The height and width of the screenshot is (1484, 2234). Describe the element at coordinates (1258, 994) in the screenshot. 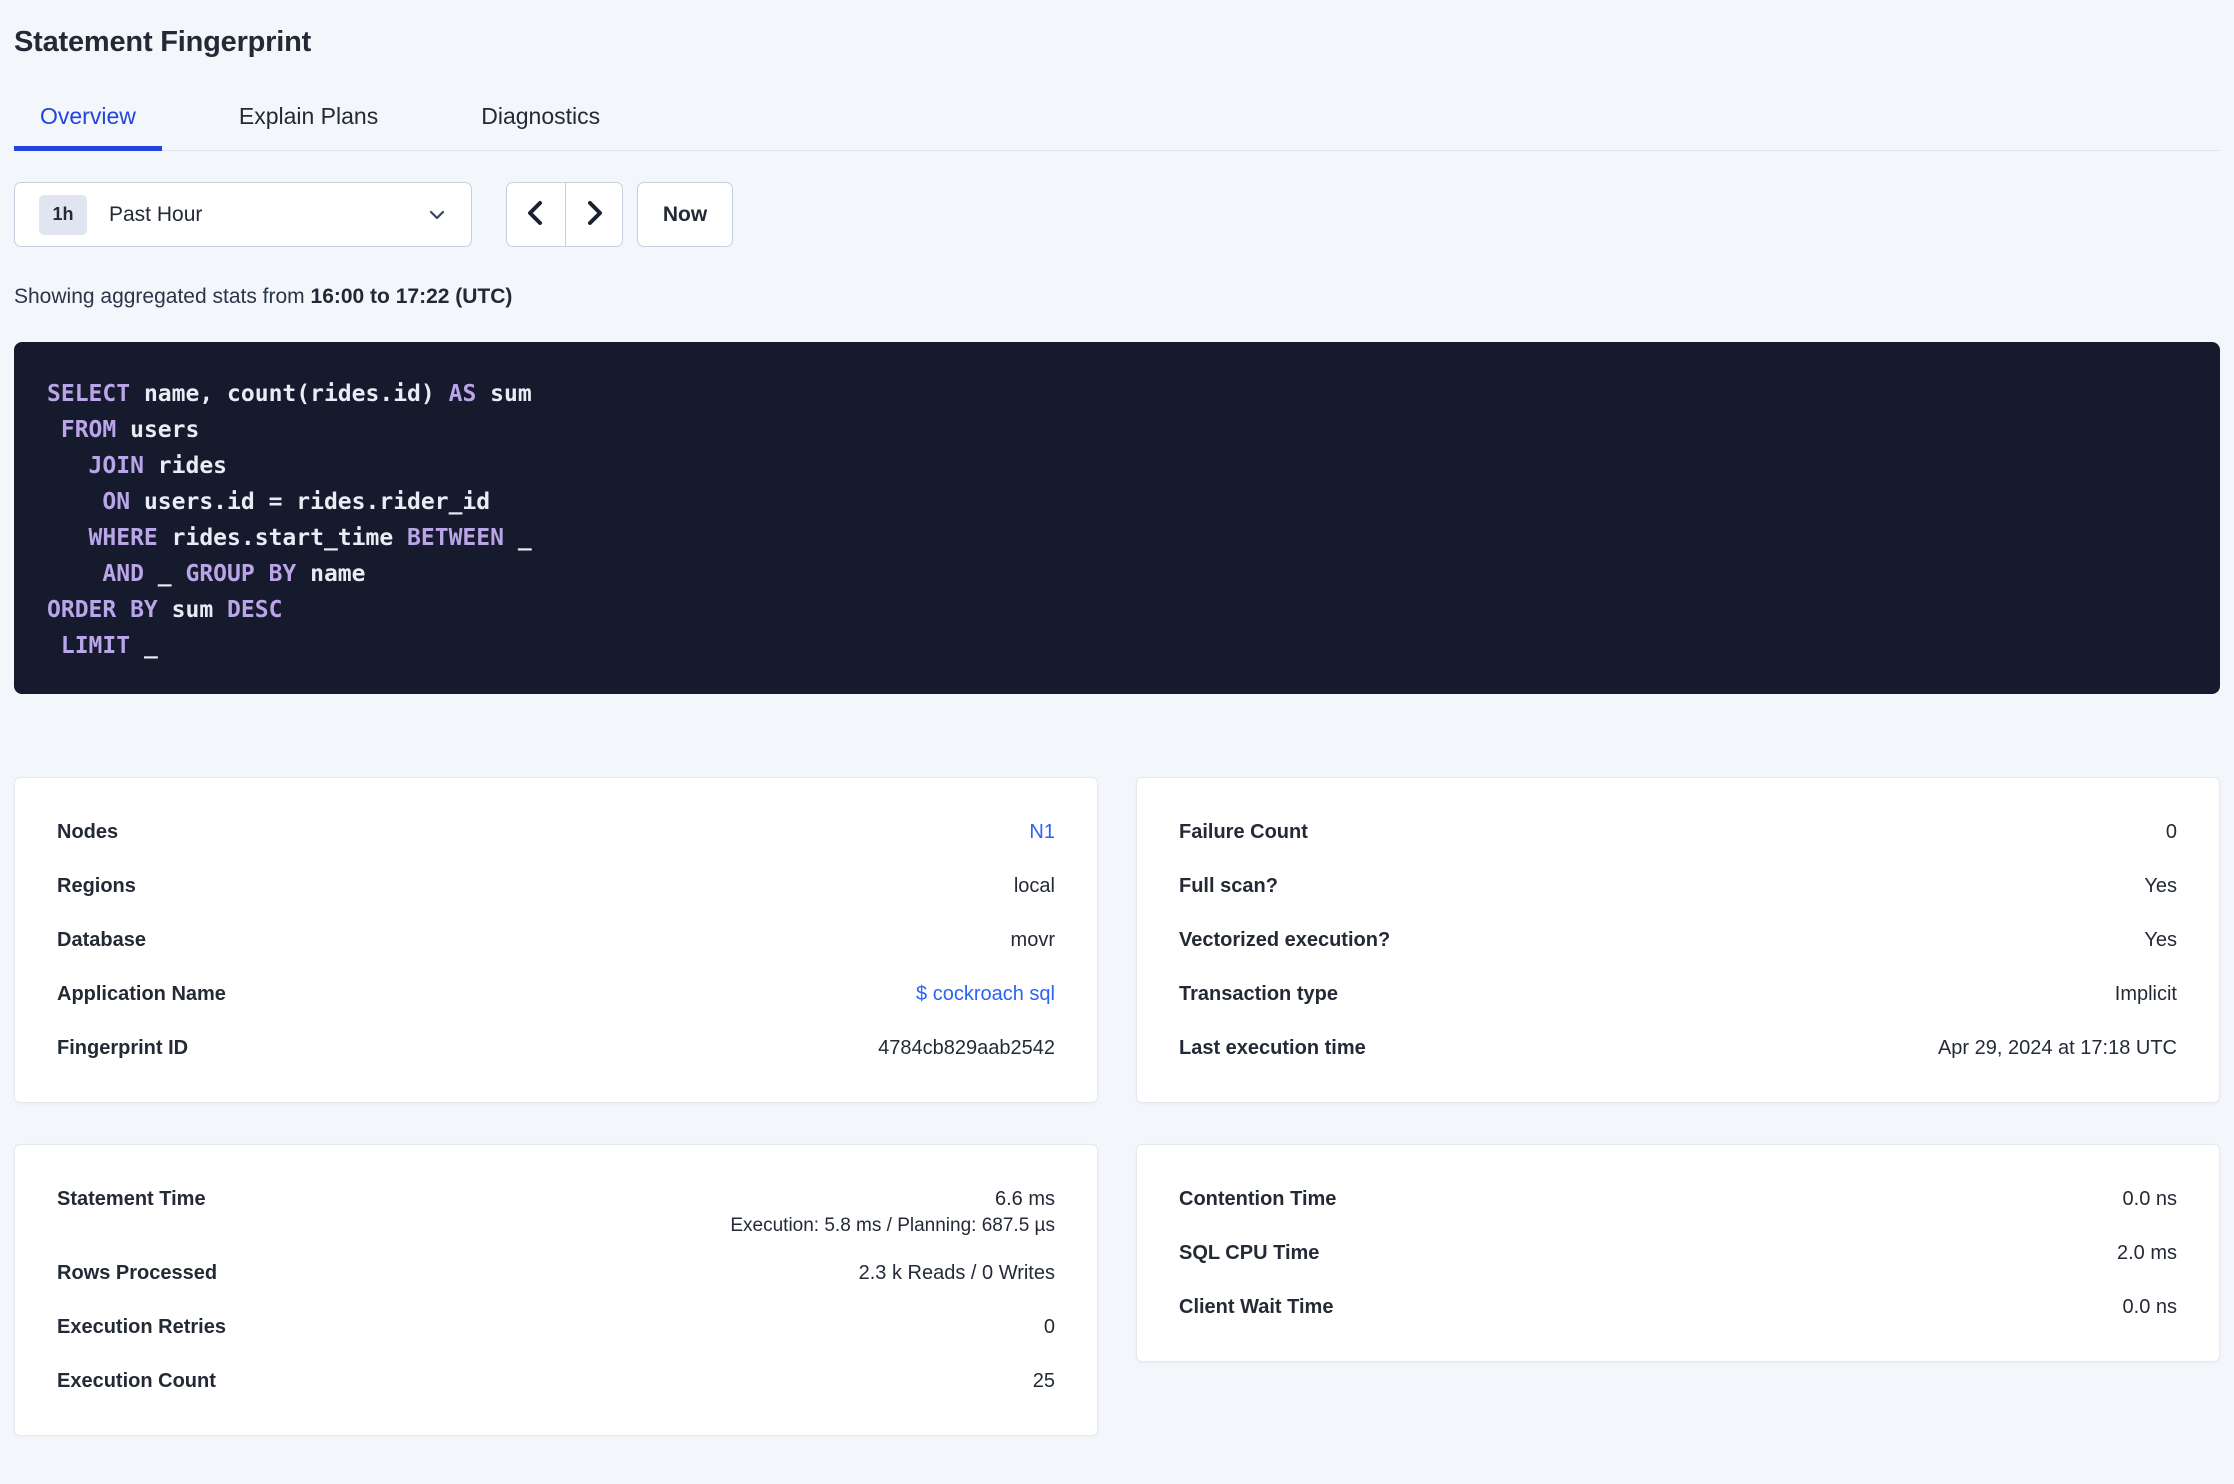

I see `stat-label: Transaction type` at that location.